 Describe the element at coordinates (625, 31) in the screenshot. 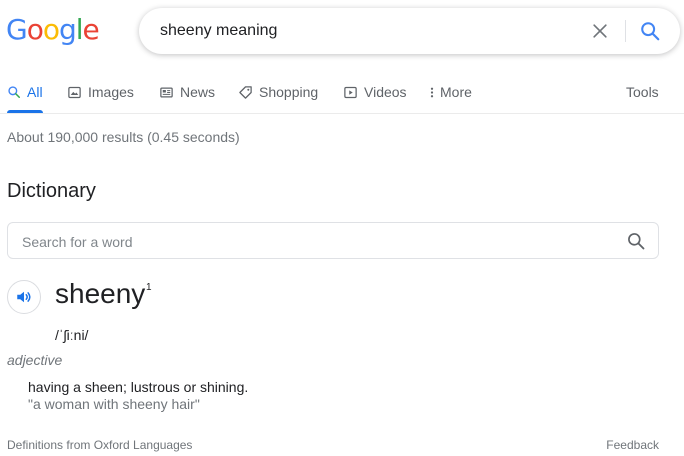

I see `search-divider` at that location.